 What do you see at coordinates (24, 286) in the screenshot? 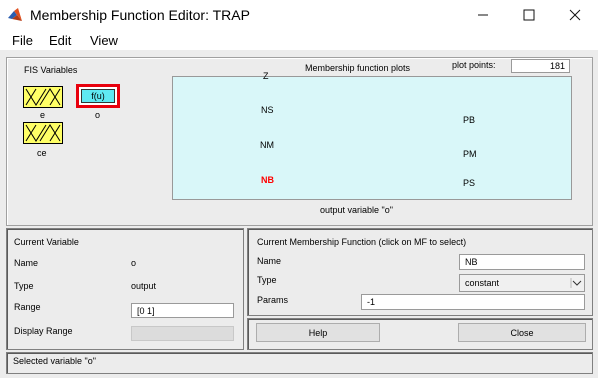
I see `variable-type-label: Type` at bounding box center [24, 286].